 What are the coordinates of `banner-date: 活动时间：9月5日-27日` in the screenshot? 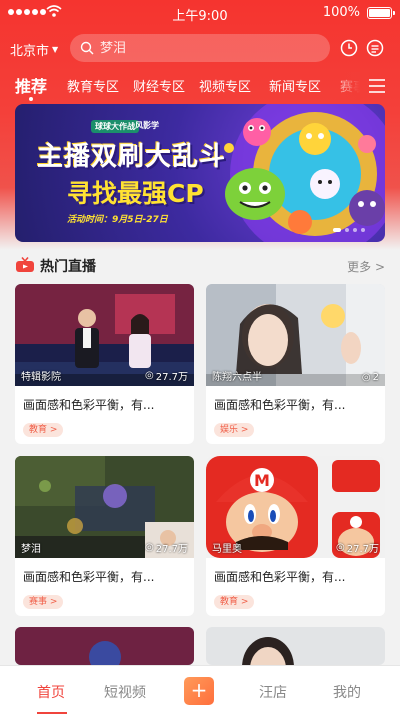 It's located at (117, 220).